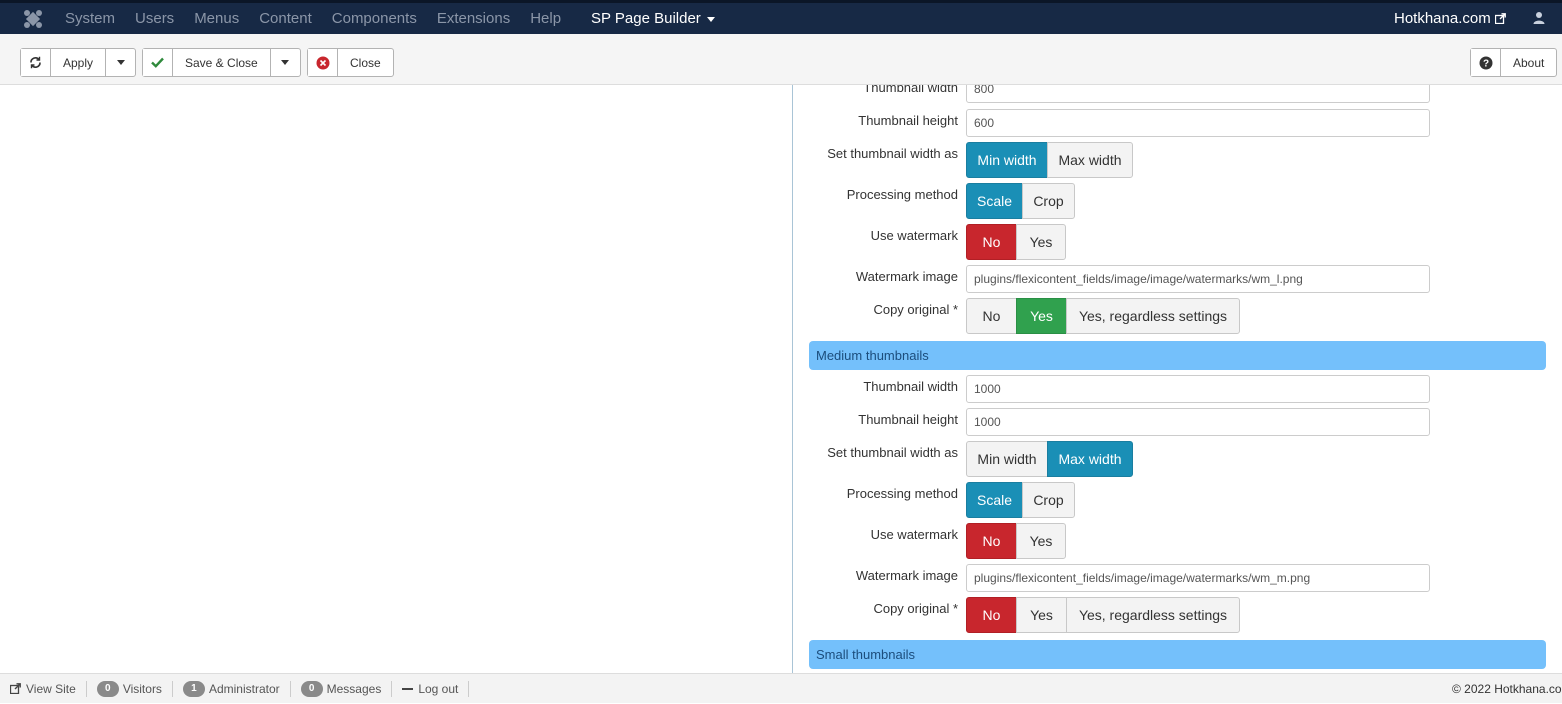  I want to click on large-set-width-toggle: Min width Max width, so click(1049, 160).